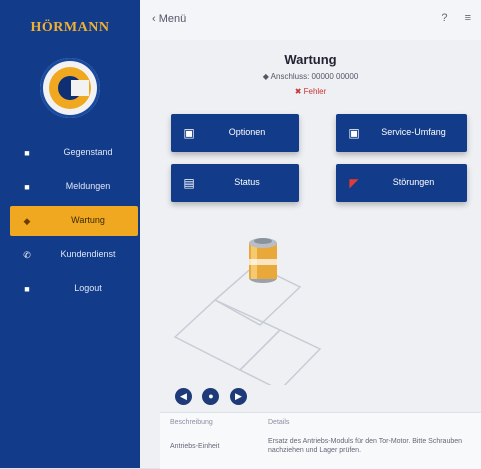 The width and height of the screenshot is (481, 469). I want to click on sidebar-item-gegenstand: ■ Gegenstand, so click(70, 153).